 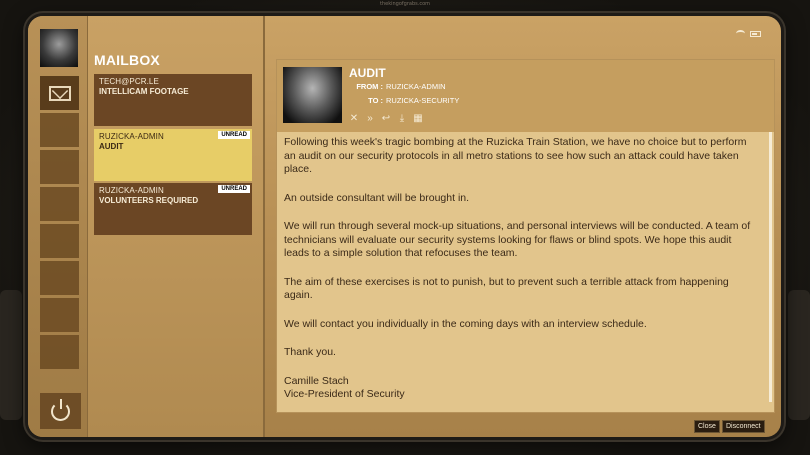 What do you see at coordinates (173, 155) in the screenshot?
I see `message-item-audit: UNREAD RUZICKA-ADMIN AUDIT` at bounding box center [173, 155].